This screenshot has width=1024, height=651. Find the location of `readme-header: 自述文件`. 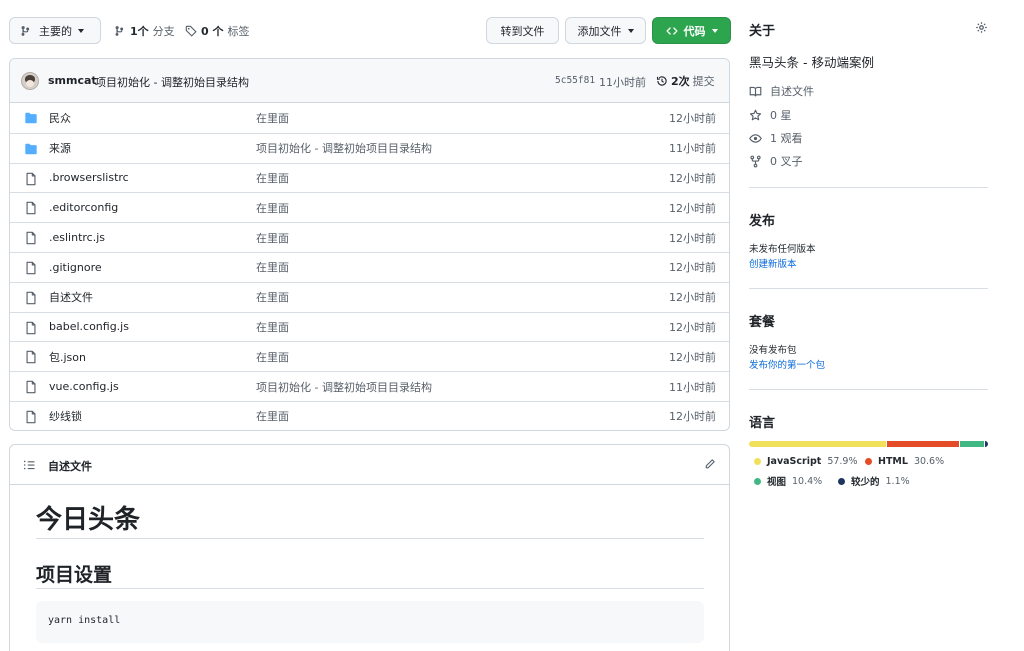

readme-header: 自述文件 is located at coordinates (369, 465).